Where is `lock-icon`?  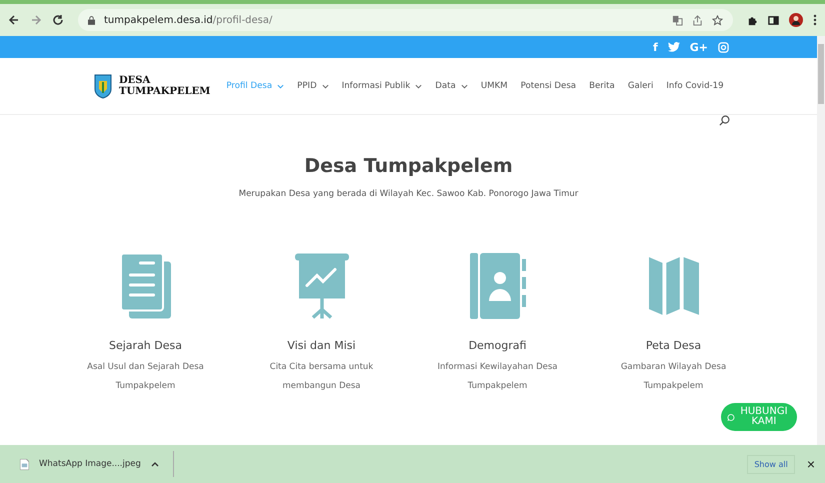
lock-icon is located at coordinates (91, 20).